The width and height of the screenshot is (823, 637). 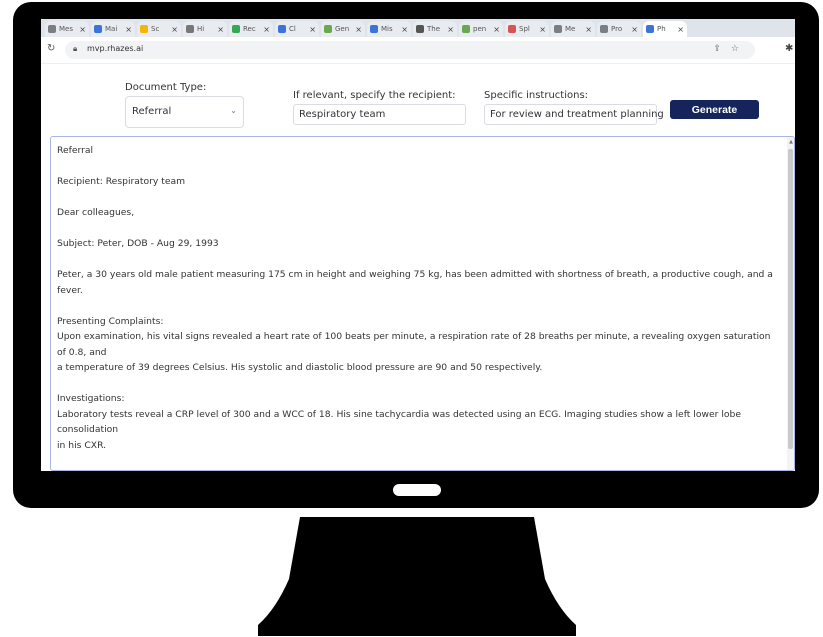 I want to click on browser-tab: Spl ×, so click(x=527, y=29).